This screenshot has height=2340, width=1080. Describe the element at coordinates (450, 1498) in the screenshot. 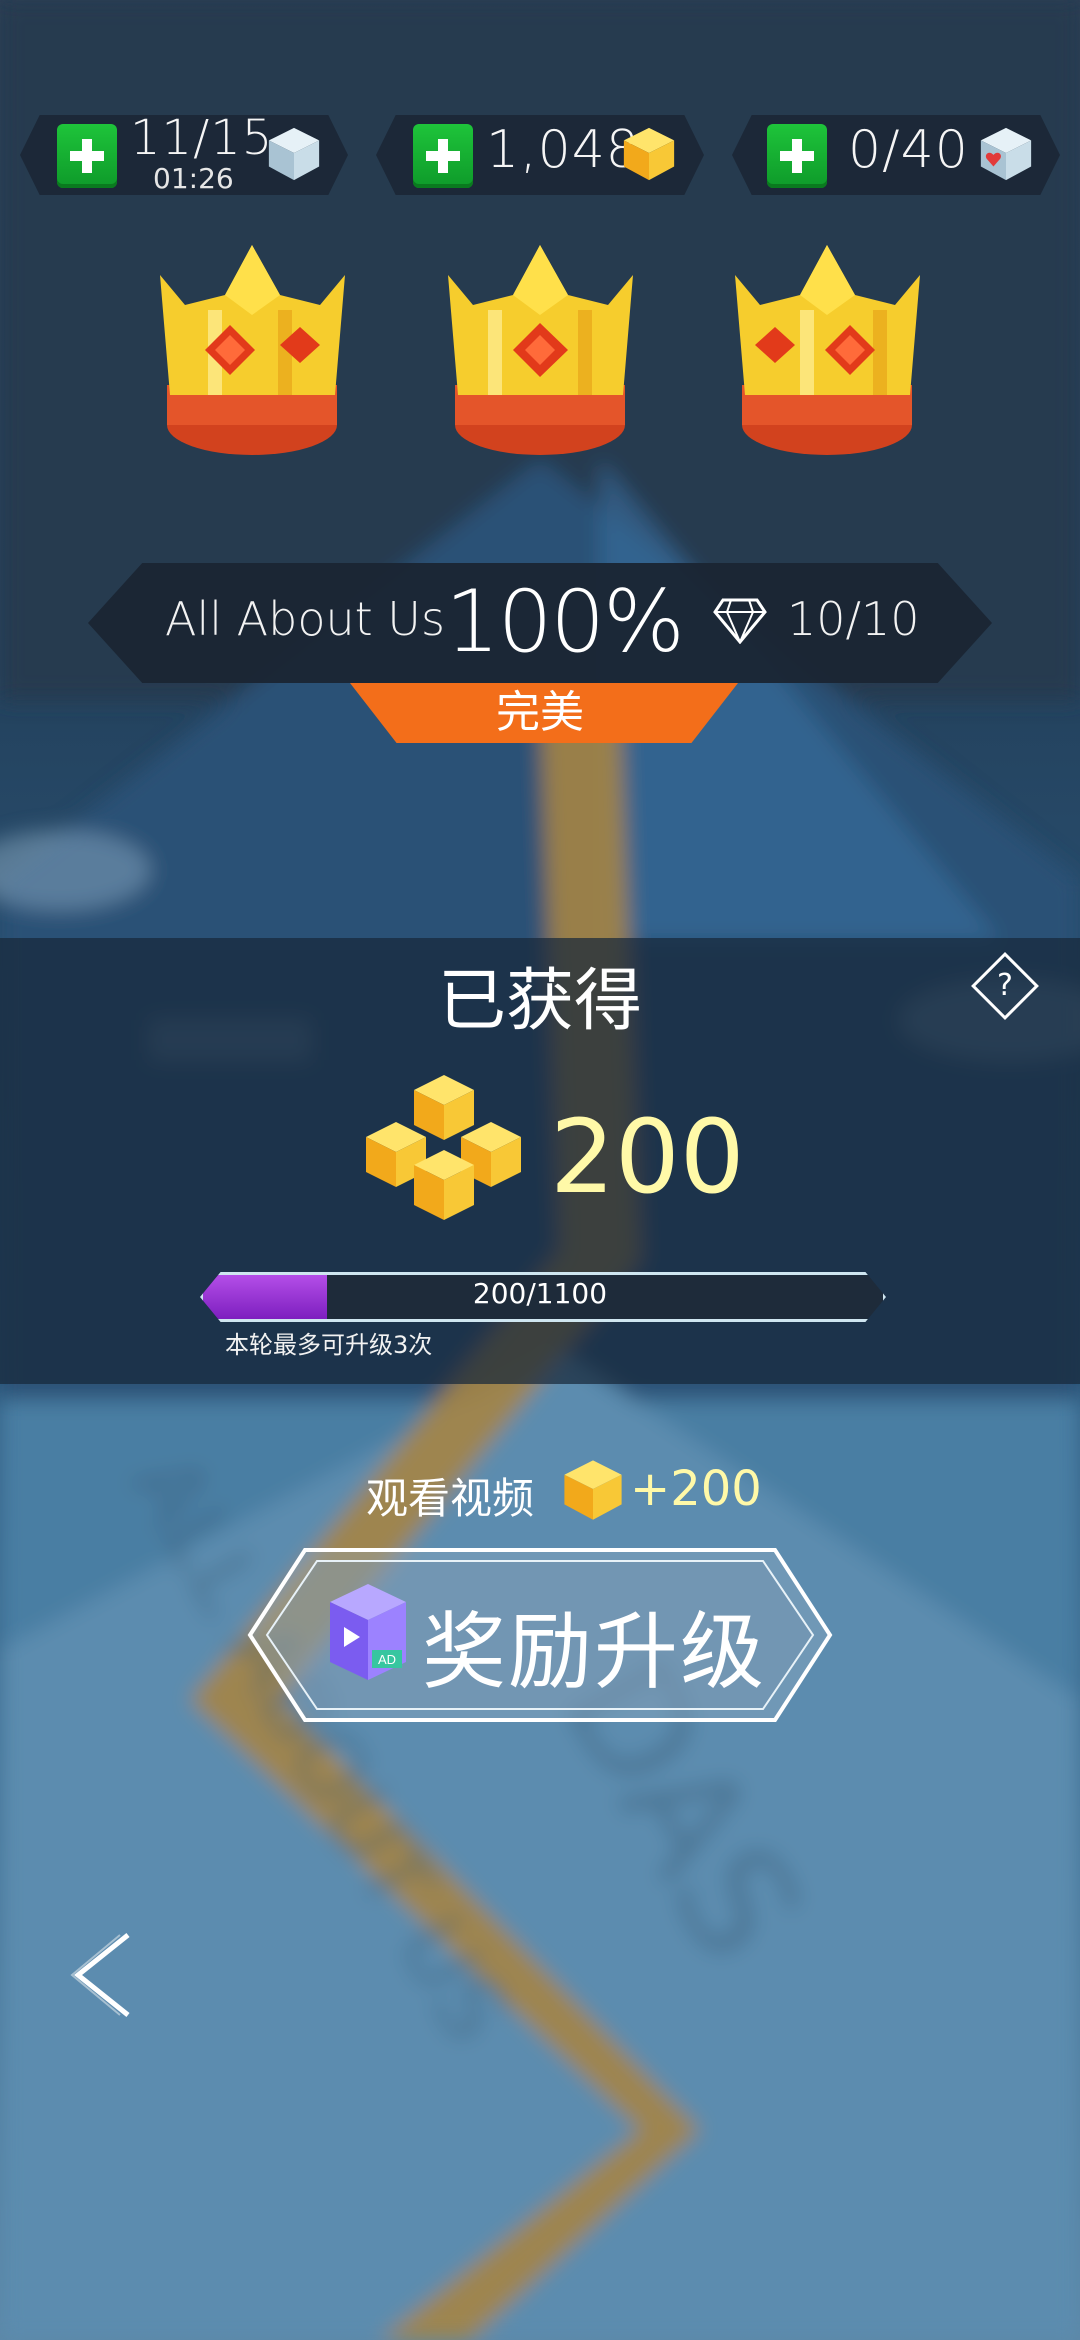

I see `watch-video-label: 观看视频` at that location.